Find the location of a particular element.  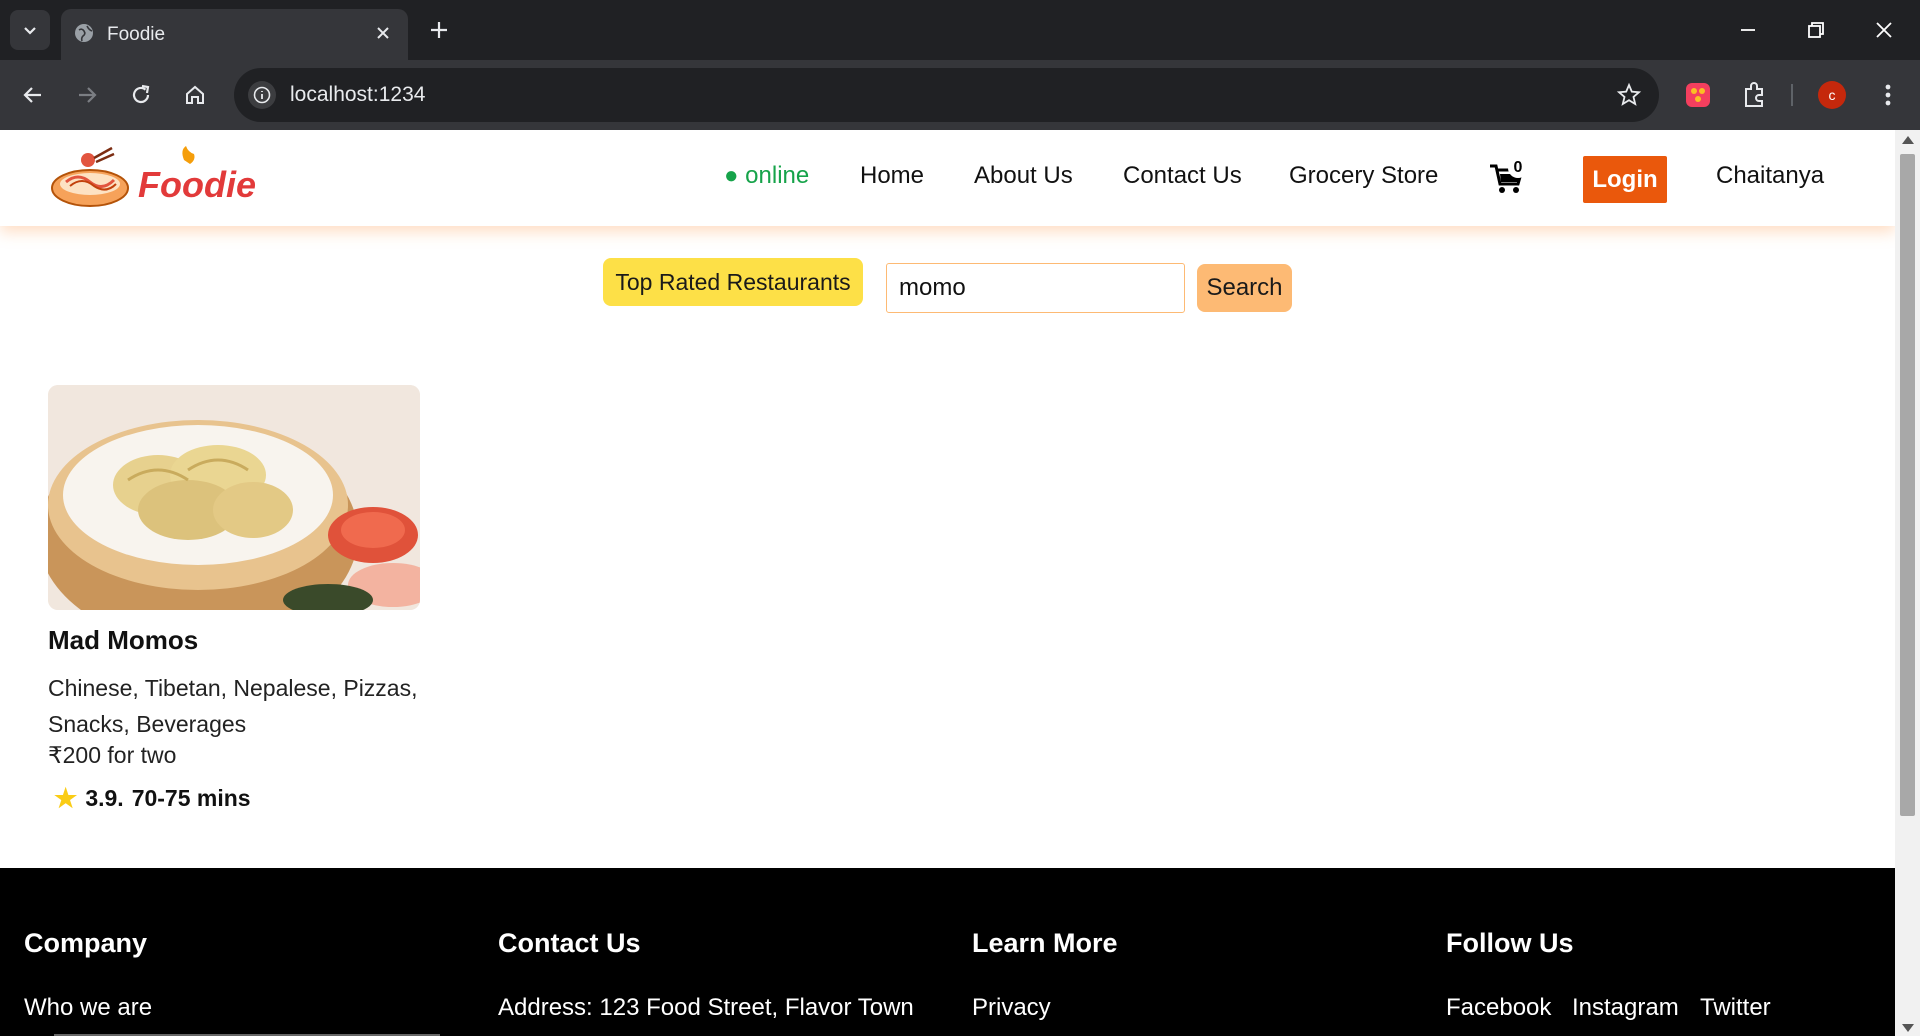

restaurant-rating: 3.9. is located at coordinates (104, 798).